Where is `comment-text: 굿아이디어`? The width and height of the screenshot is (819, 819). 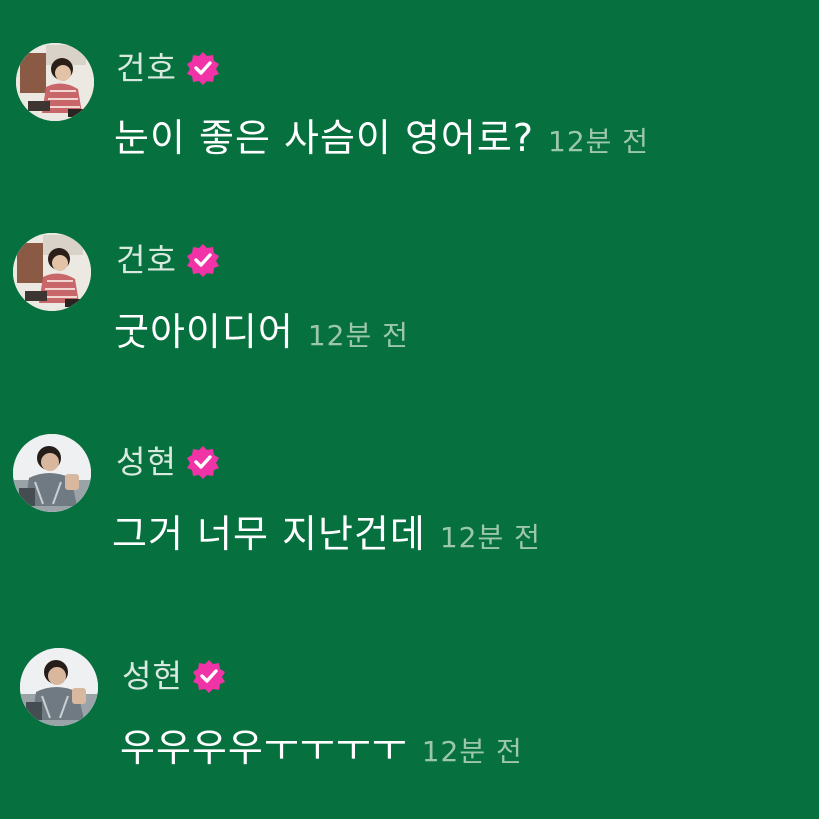
comment-text: 굿아이디어 is located at coordinates (204, 332).